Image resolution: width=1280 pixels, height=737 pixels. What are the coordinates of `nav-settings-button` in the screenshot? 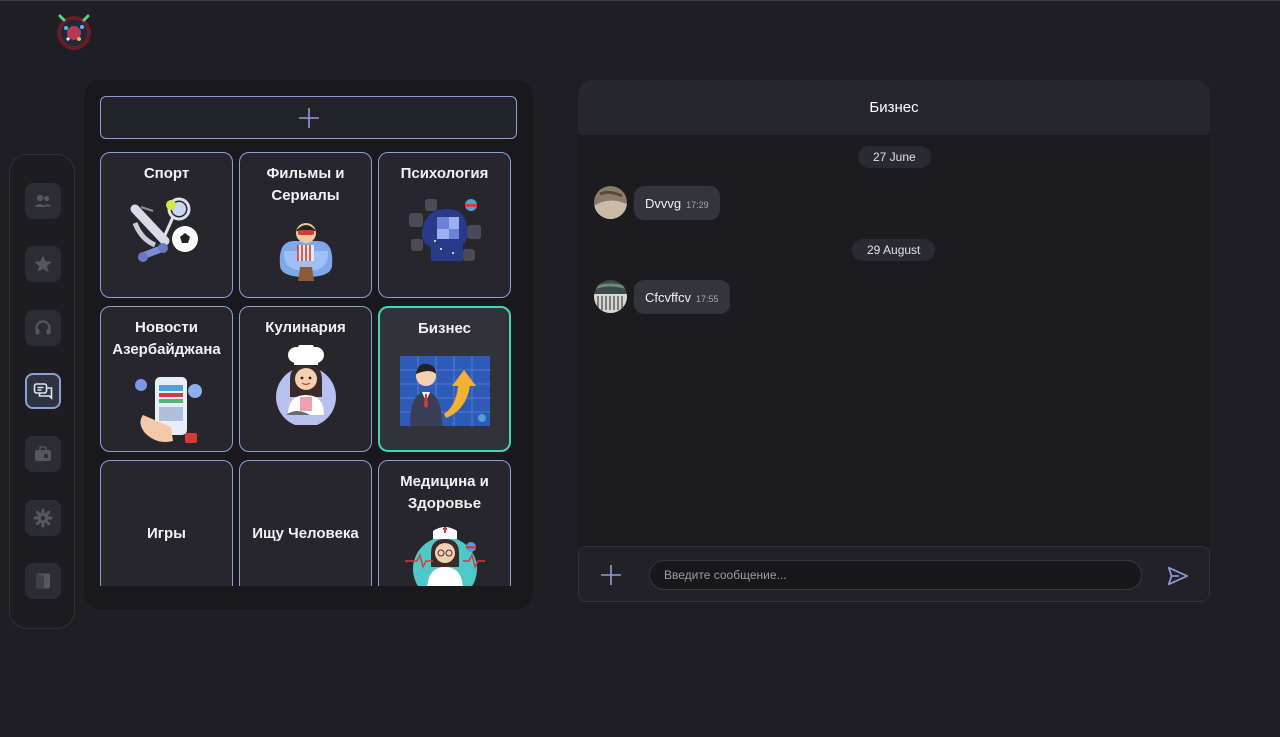 It's located at (43, 518).